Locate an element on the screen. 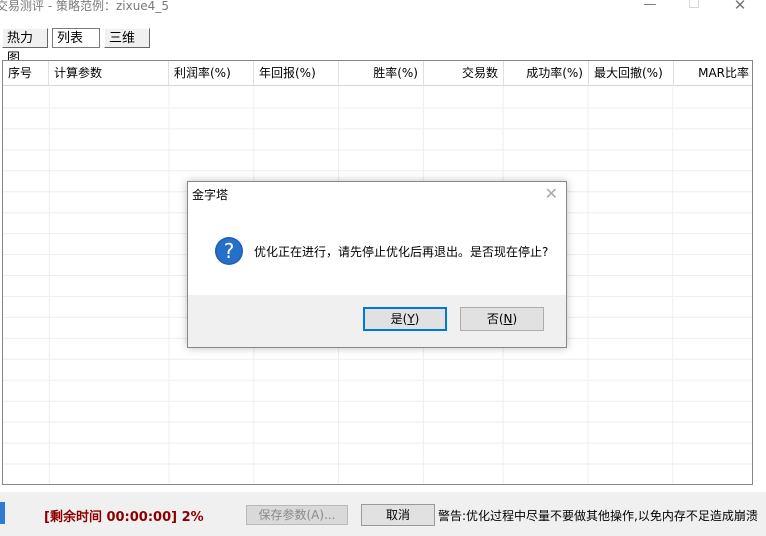  dialog-footer: 是(Y) 否(N) is located at coordinates (377, 321).